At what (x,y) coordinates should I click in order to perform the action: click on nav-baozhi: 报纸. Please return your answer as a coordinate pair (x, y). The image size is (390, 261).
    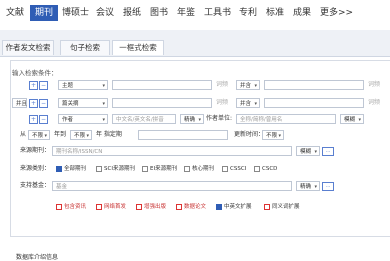
    Looking at the image, I should click on (132, 13).